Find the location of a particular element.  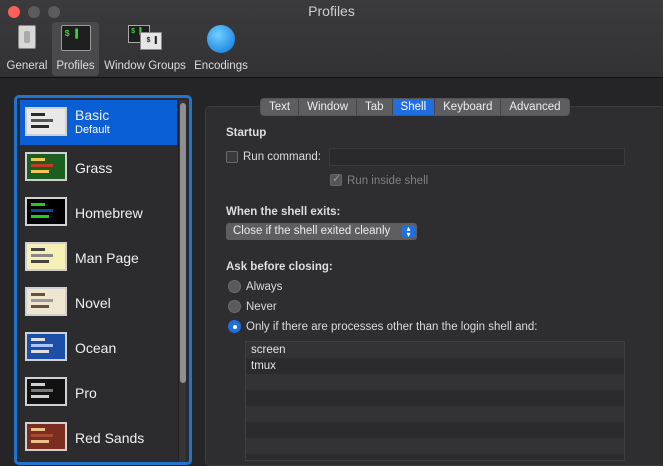

toolbar-window-groups-label: Window Groups is located at coordinates (145, 66).